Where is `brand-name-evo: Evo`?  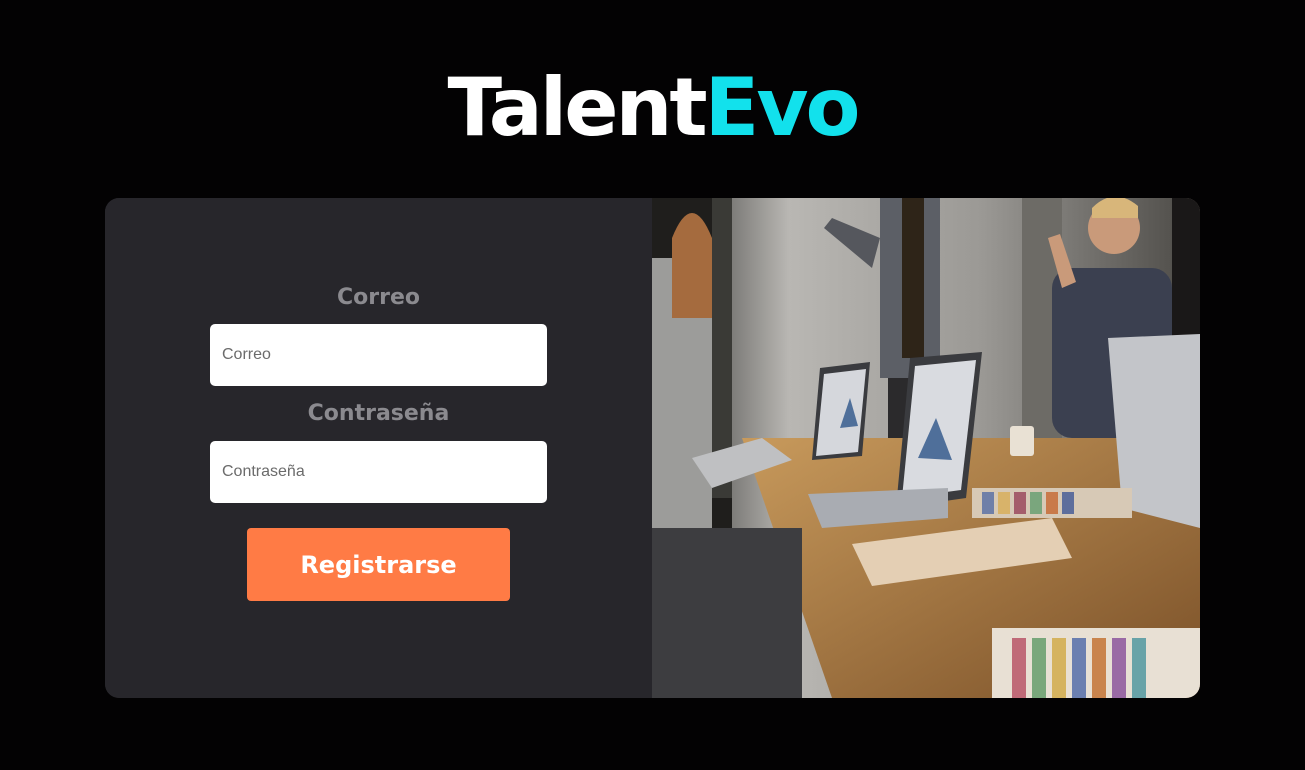
brand-name-evo: Evo is located at coordinates (782, 107).